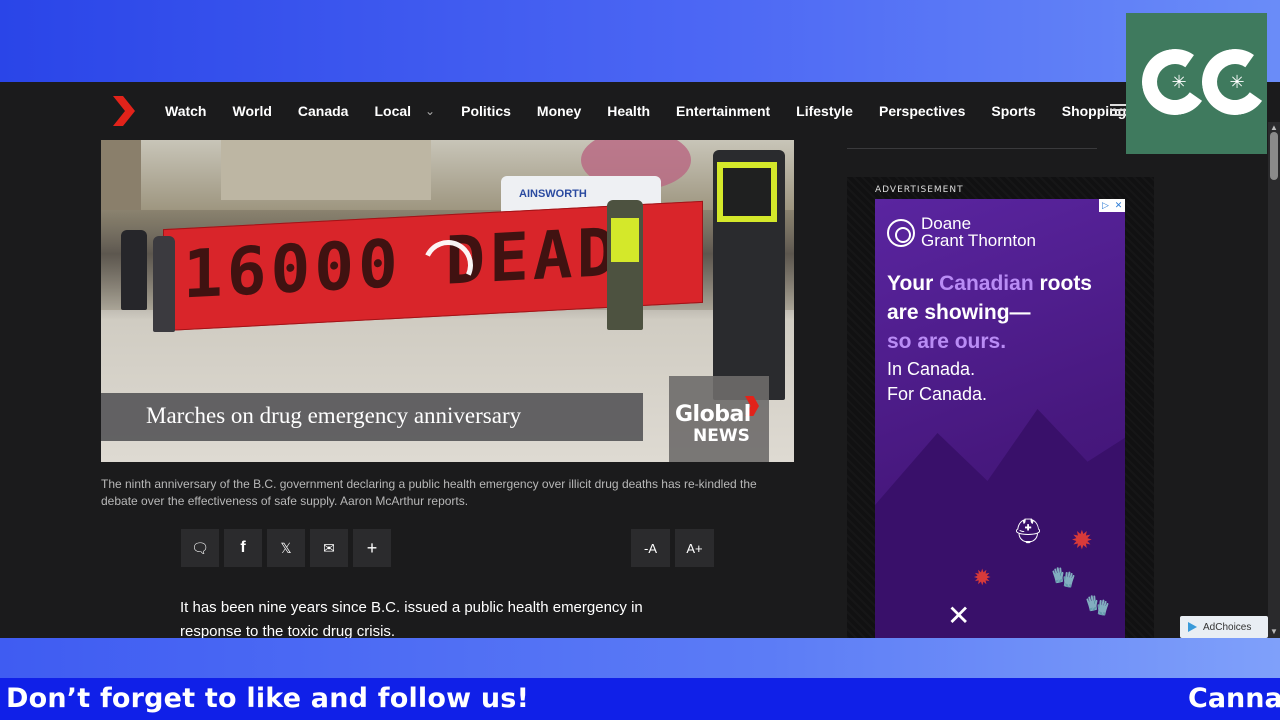  Describe the element at coordinates (1274, 156) in the screenshot. I see `scroll-thumb` at that location.